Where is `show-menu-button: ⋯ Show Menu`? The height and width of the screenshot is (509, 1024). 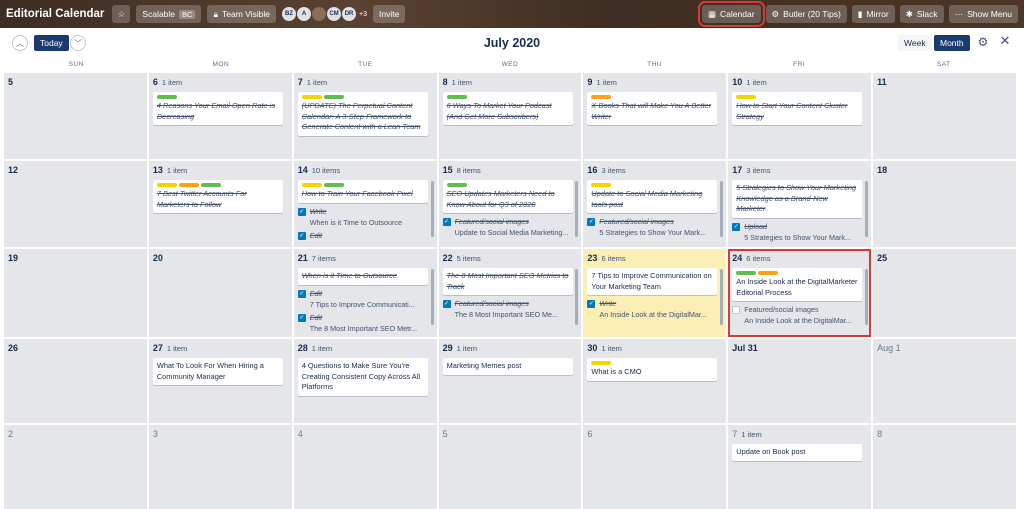 show-menu-button: ⋯ Show Menu is located at coordinates (983, 14).